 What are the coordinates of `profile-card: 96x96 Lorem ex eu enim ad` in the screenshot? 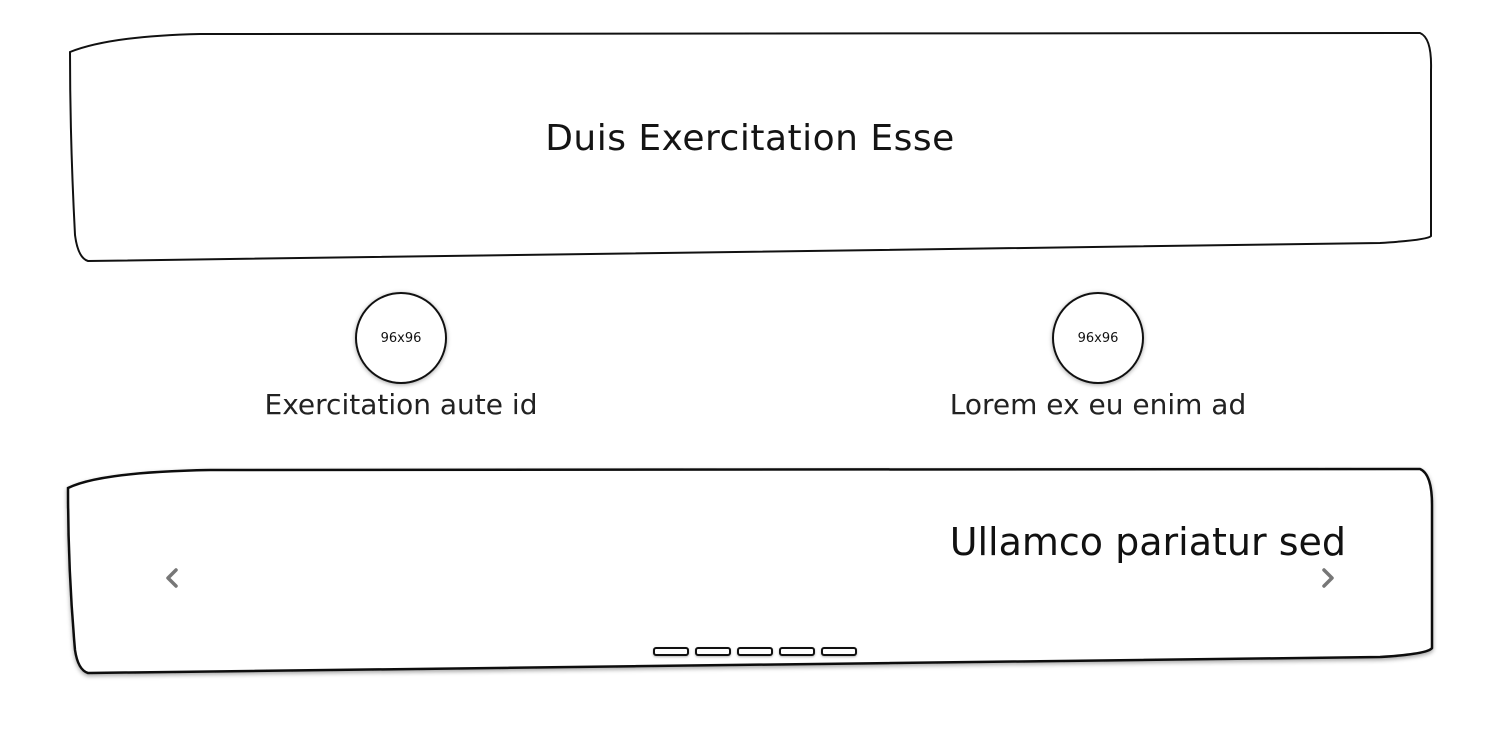 It's located at (1098, 356).